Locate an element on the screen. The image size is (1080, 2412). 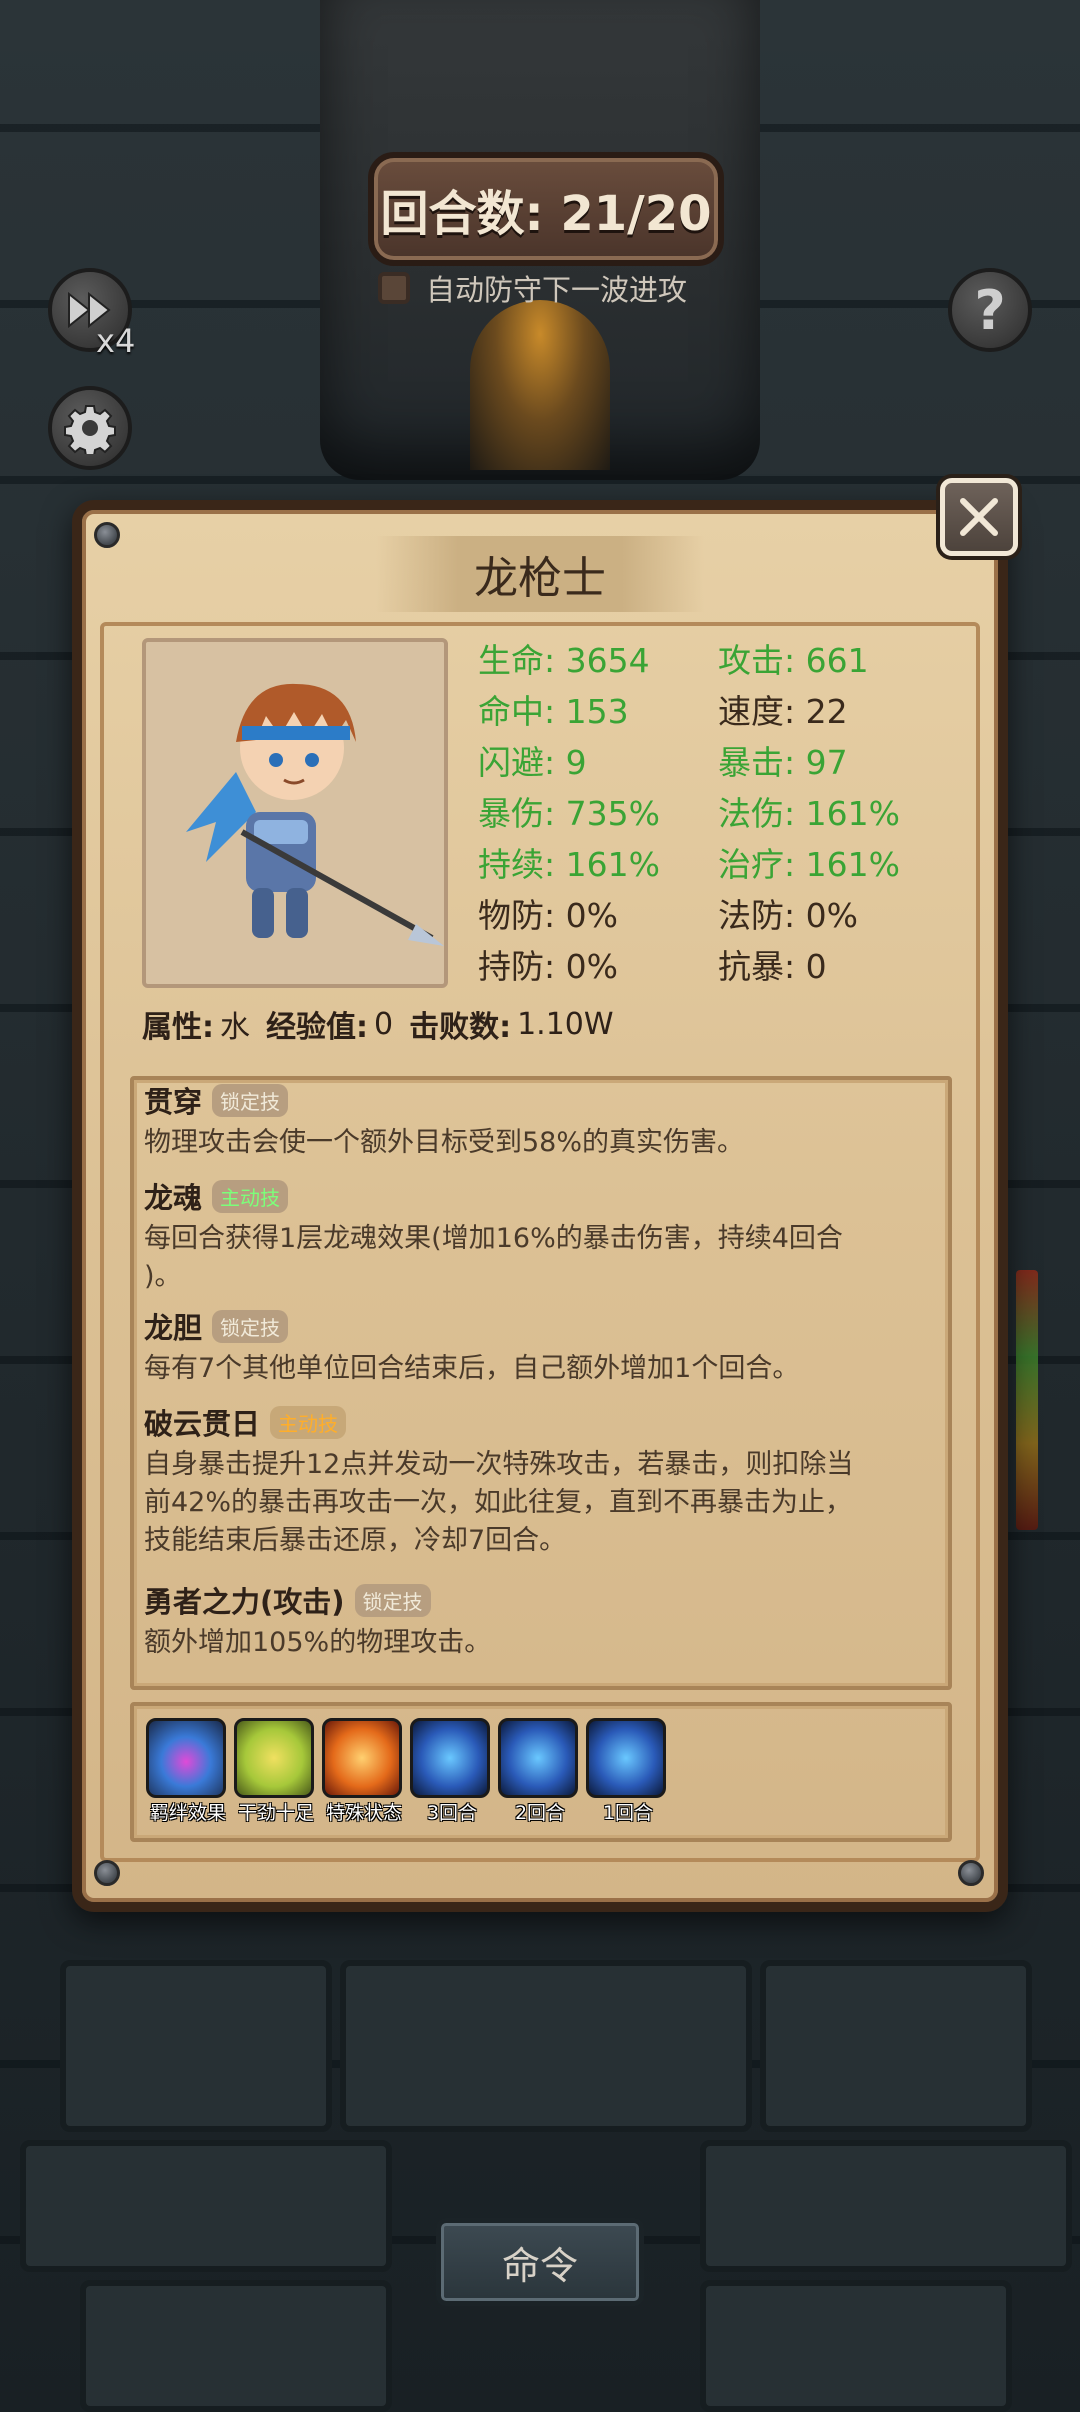
skill-name: 龙魂 is located at coordinates (173, 1198).